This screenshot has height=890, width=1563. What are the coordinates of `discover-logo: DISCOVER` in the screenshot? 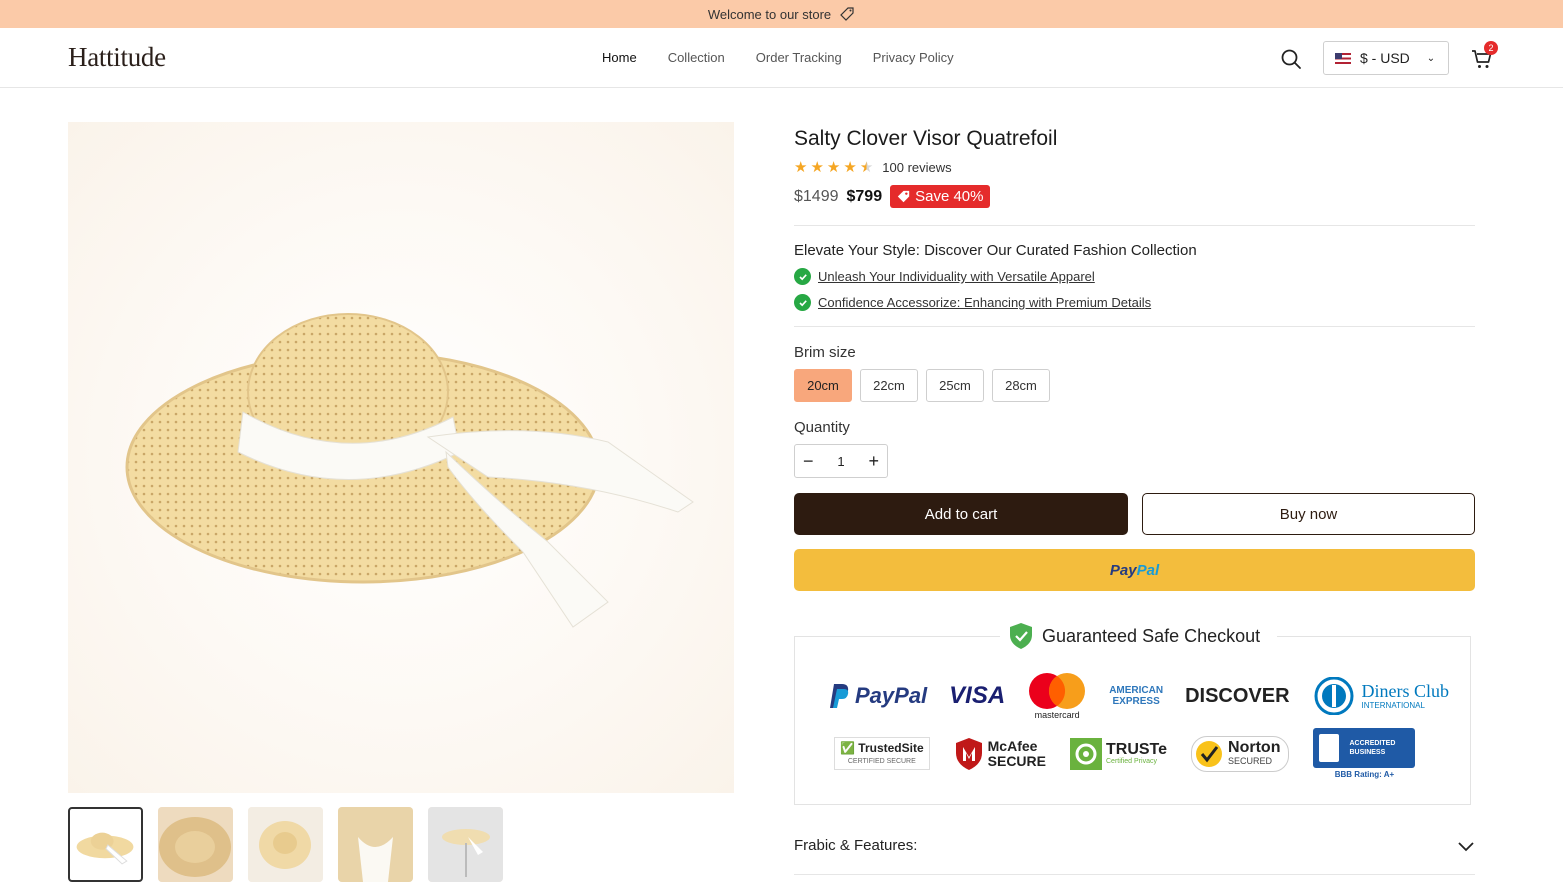 It's located at (1237, 695).